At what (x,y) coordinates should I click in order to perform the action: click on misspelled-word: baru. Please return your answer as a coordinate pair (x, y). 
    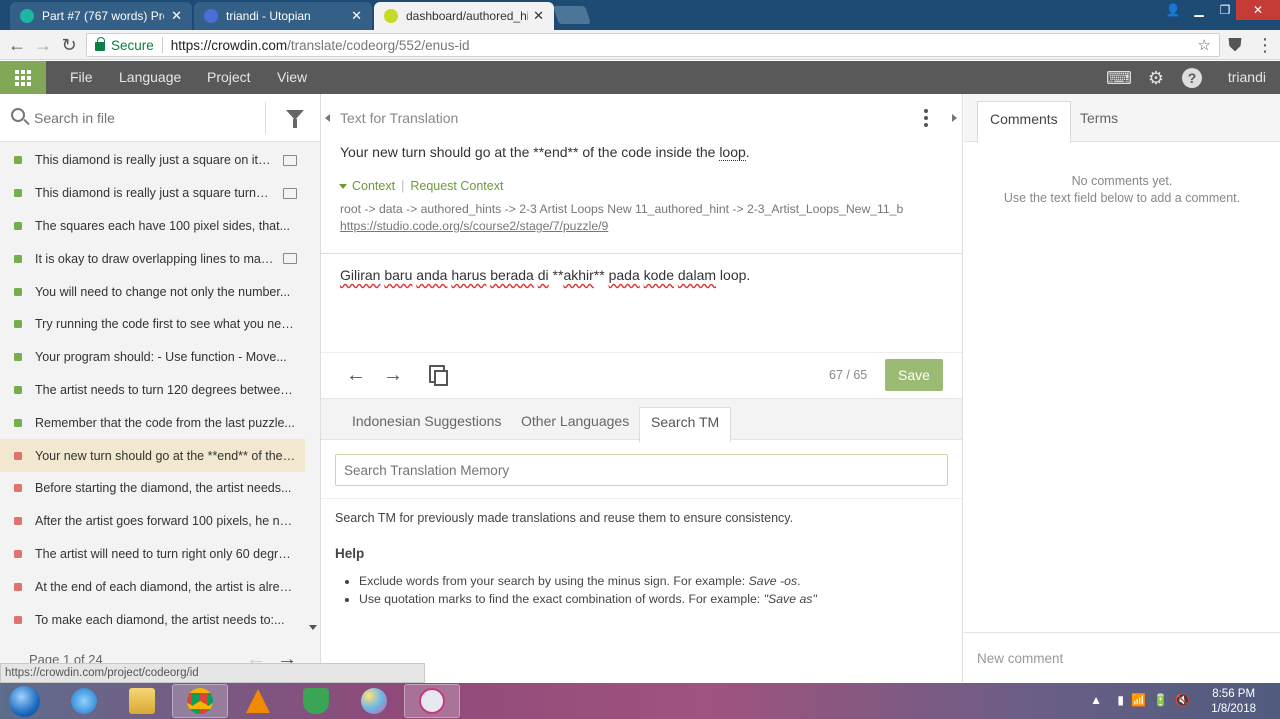
    Looking at the image, I should click on (398, 275).